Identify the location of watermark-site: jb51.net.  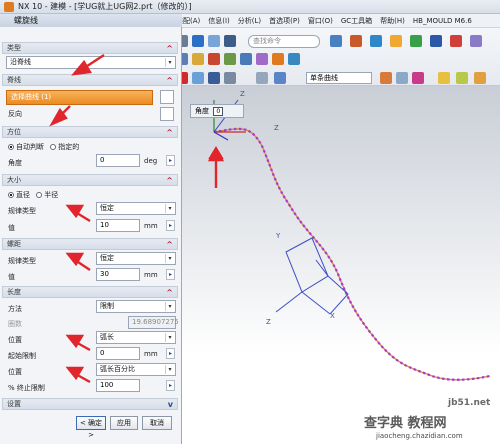
(469, 403).